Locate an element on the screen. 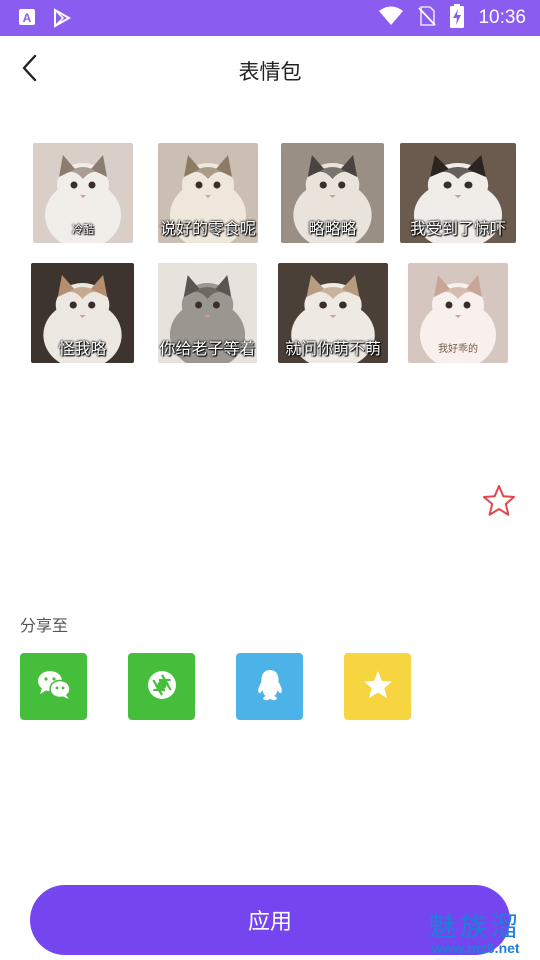 This screenshot has height=960, width=540. sticker-caption: 我好乖的 is located at coordinates (458, 349).